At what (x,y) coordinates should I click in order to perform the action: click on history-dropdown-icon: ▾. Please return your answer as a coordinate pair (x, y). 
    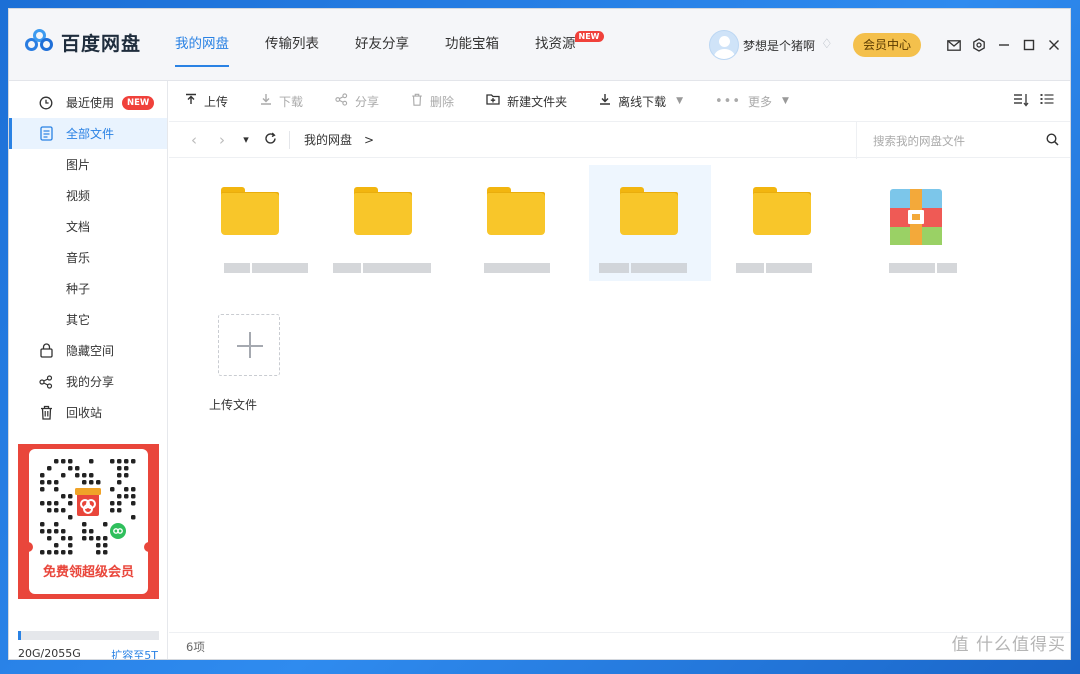
    Looking at the image, I should click on (246, 139).